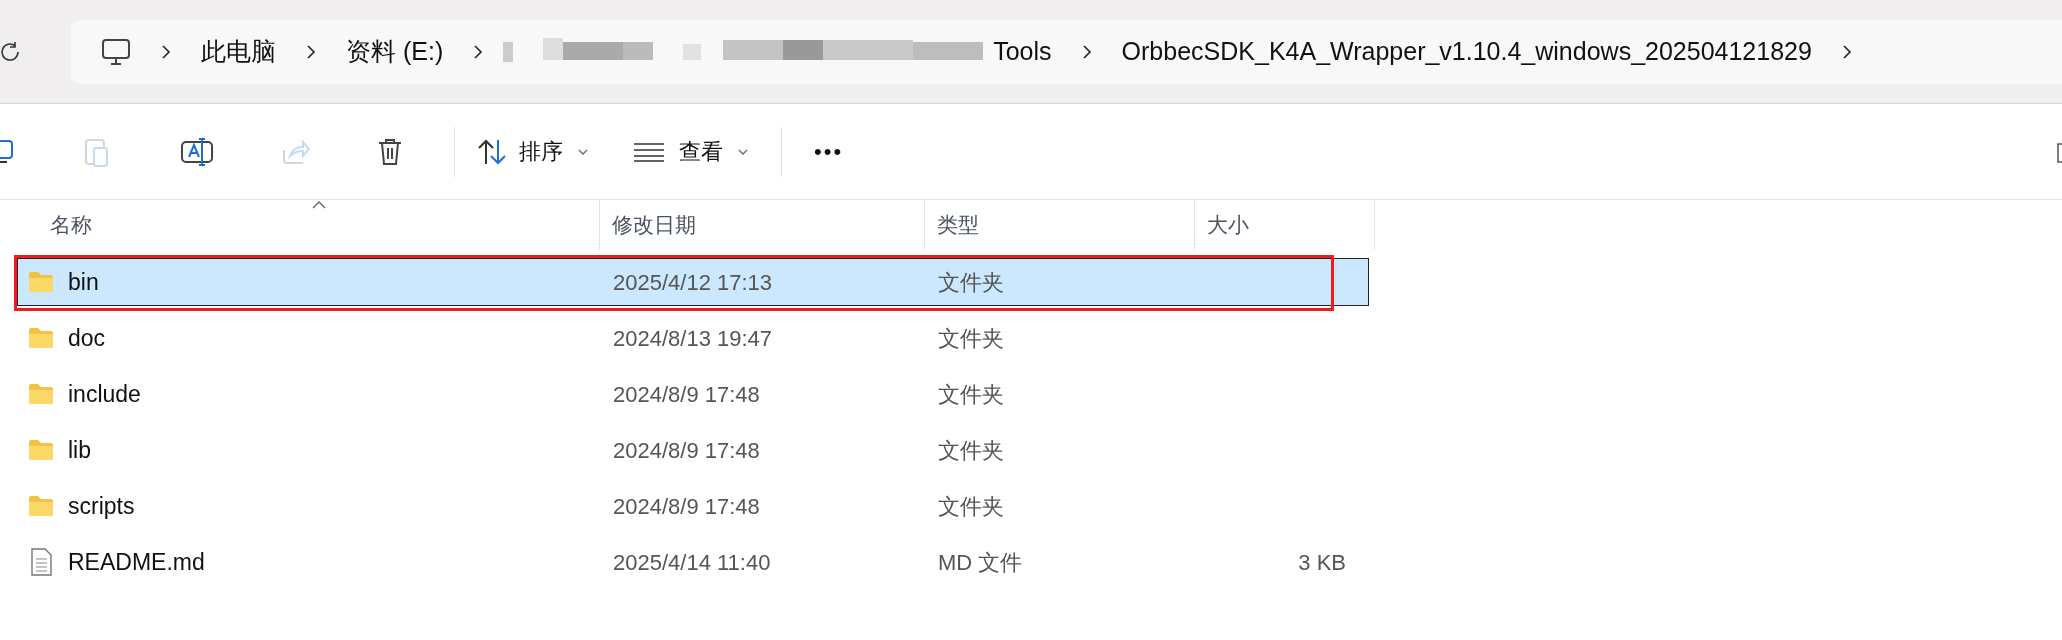 The image size is (2062, 640). I want to click on breadcrumb-item: 此电脑, so click(238, 51).